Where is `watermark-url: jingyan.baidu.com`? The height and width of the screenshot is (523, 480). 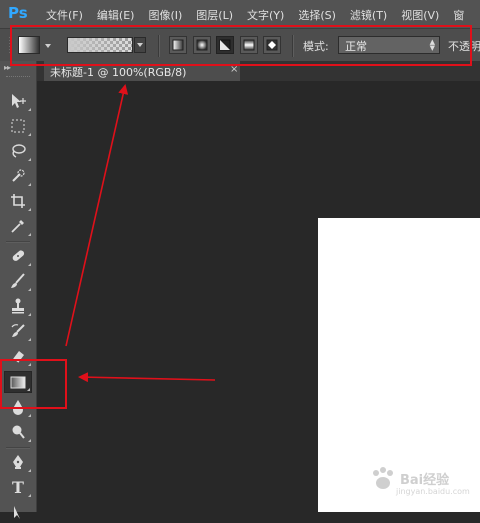 watermark-url: jingyan.baidu.com is located at coordinates (433, 491).